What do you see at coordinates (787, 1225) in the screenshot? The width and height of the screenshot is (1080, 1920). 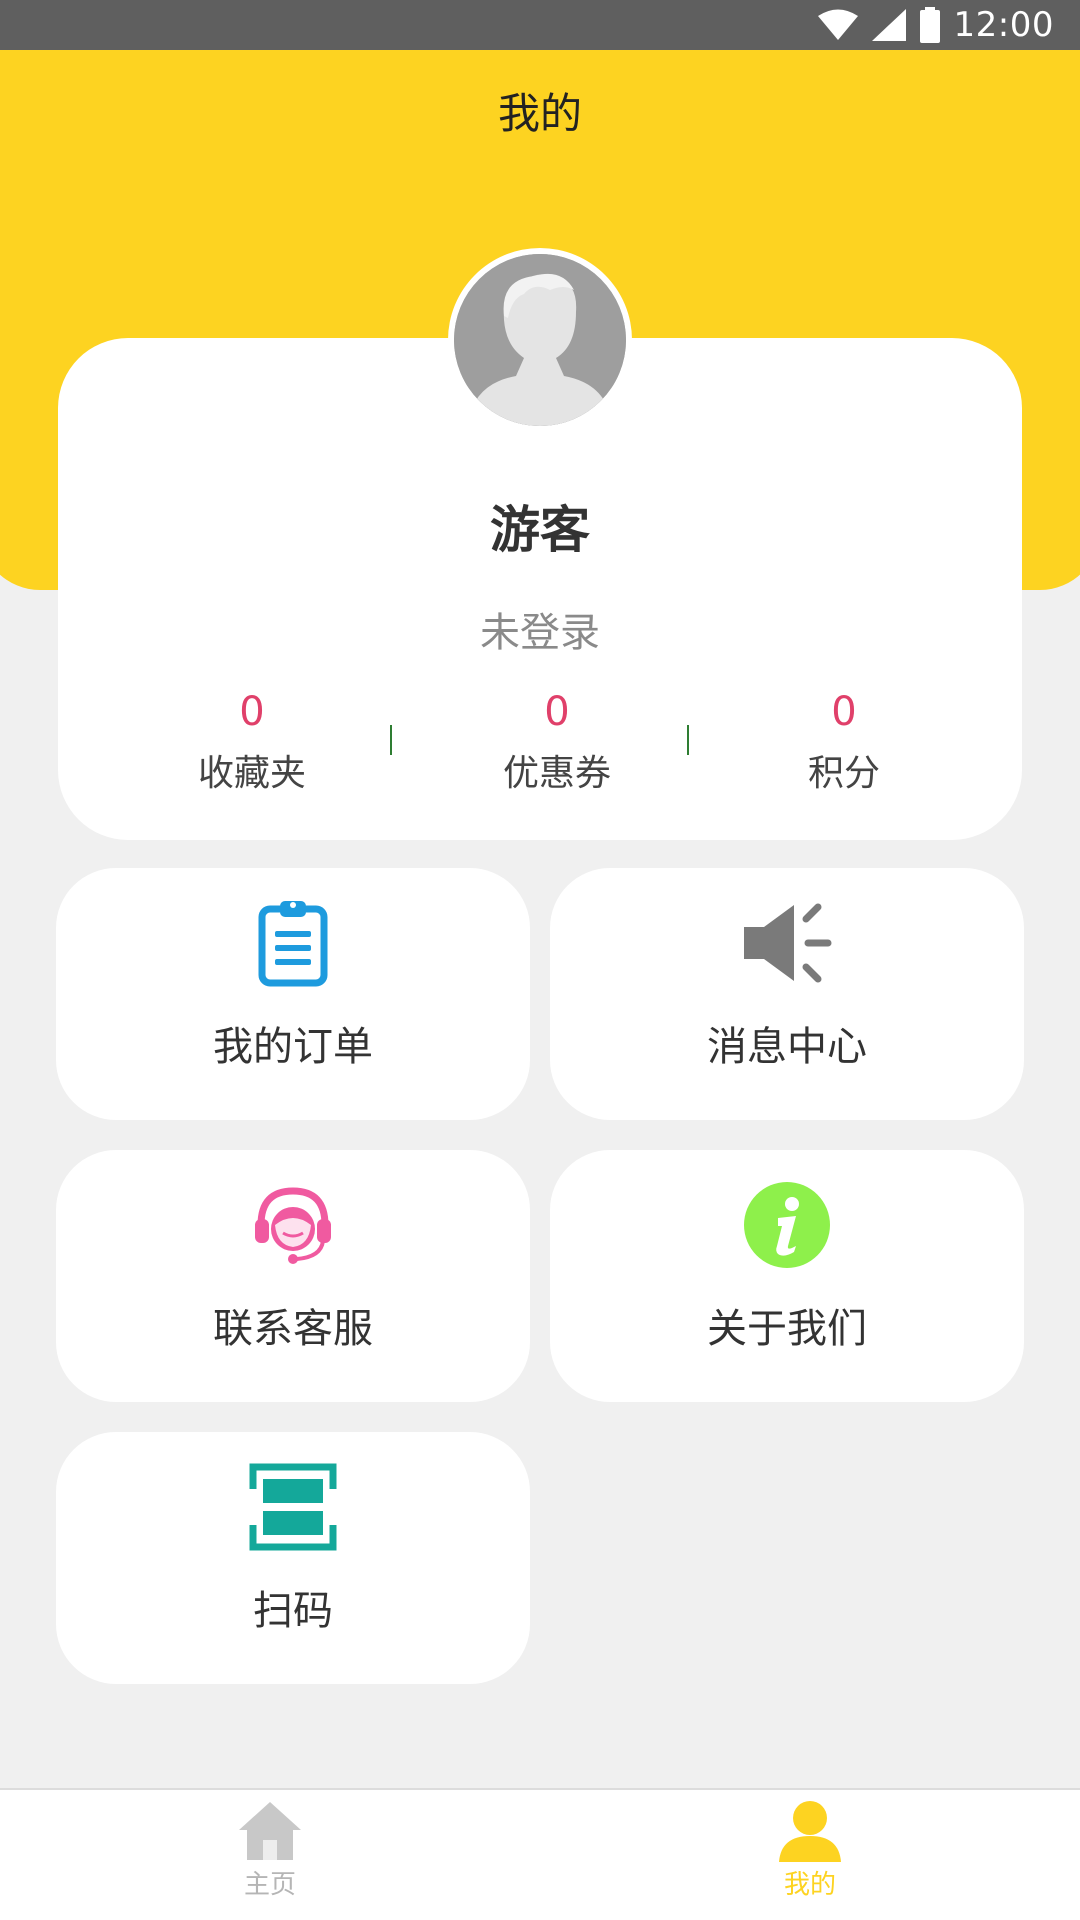 I see `info-icon` at bounding box center [787, 1225].